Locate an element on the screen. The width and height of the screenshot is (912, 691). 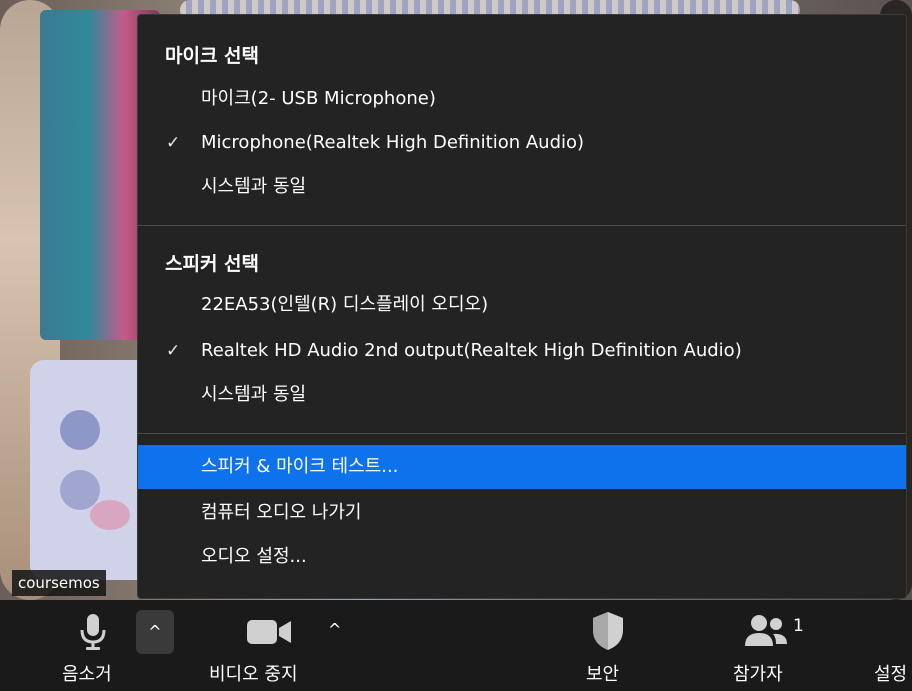
stop-video-button: 비디오 중지 is located at coordinates (265, 645).